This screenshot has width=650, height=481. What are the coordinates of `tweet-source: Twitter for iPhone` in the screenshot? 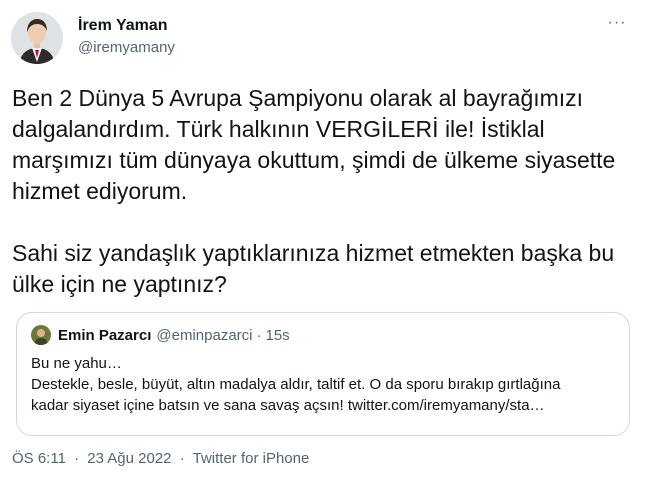 It's located at (251, 458).